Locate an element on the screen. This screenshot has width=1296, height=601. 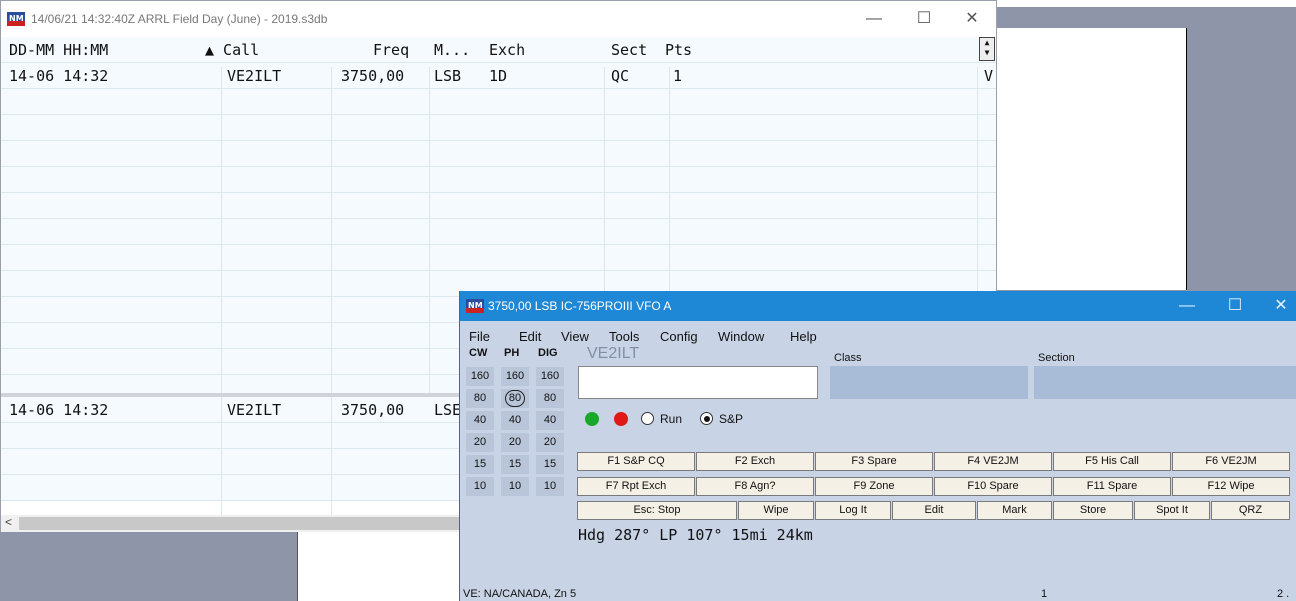
cell-mode: LSE is located at coordinates (448, 410).